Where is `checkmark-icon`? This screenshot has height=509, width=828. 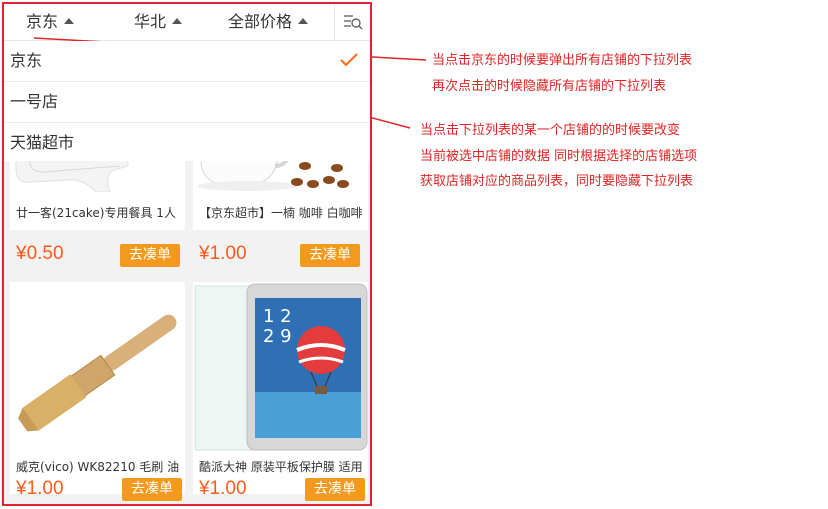
checkmark-icon is located at coordinates (349, 60).